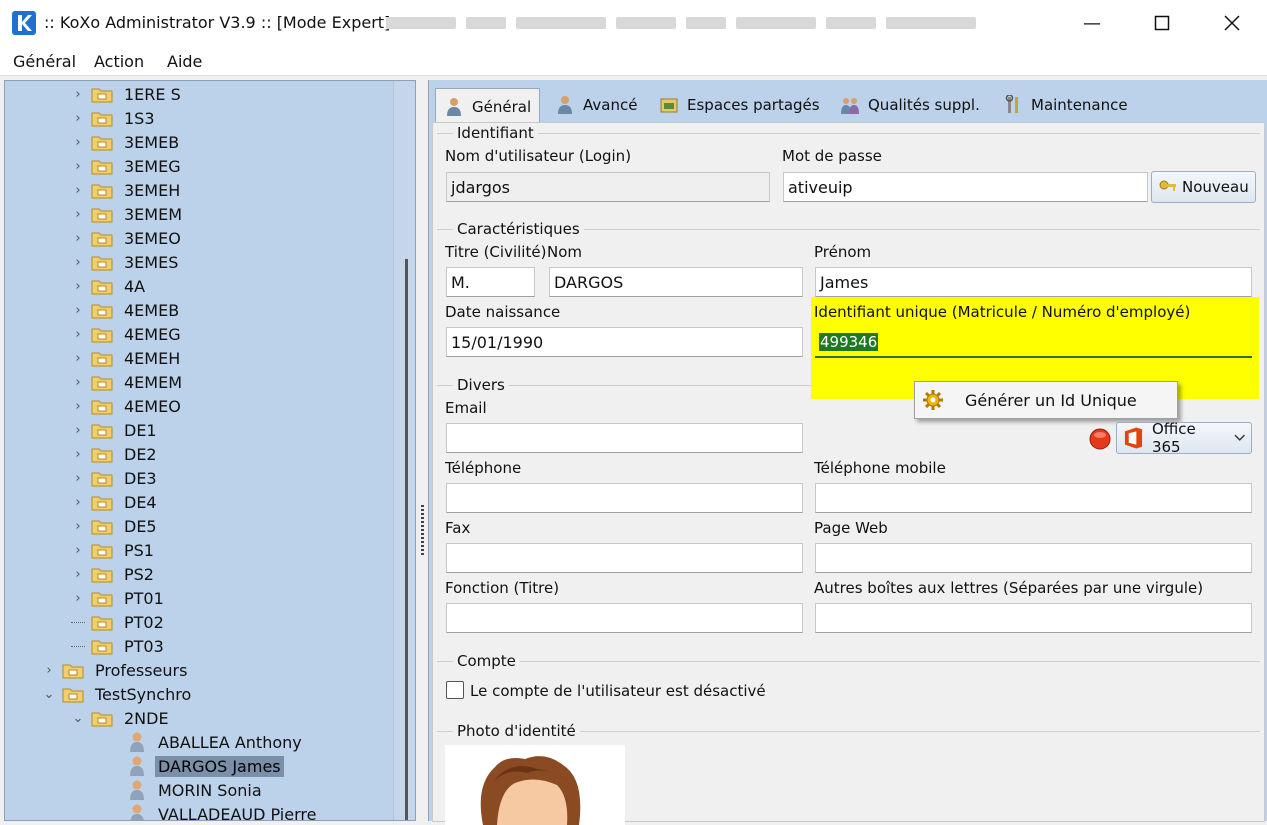  I want to click on menu-aide: Aide, so click(184, 61).